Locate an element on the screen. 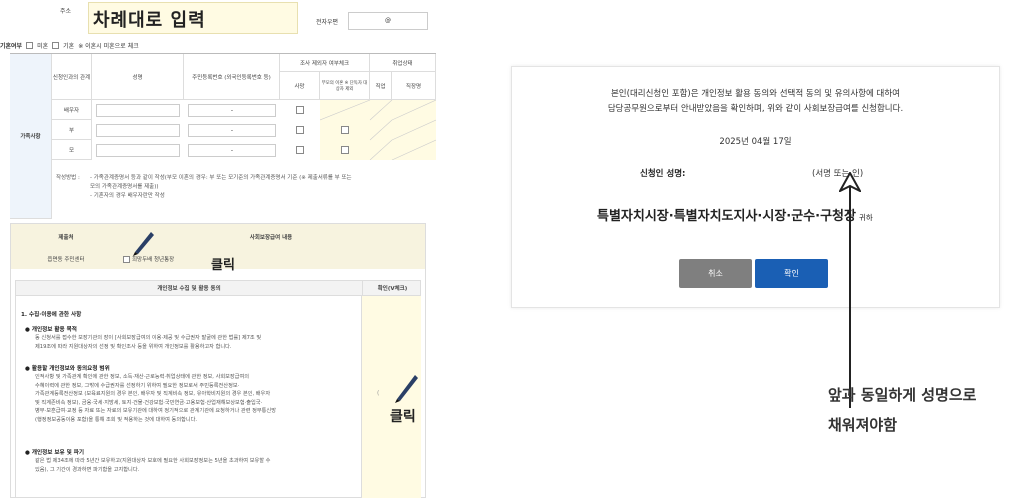 This screenshot has height=498, width=1011. spouse-death-checkbox is located at coordinates (300, 110).